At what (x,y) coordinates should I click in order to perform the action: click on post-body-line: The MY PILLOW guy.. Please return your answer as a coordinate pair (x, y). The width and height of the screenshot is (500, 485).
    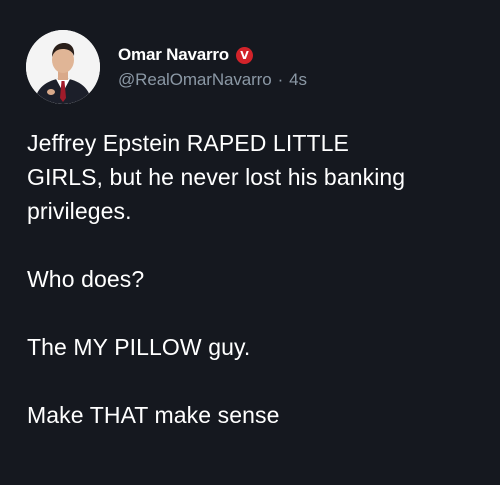
    Looking at the image, I should click on (139, 347).